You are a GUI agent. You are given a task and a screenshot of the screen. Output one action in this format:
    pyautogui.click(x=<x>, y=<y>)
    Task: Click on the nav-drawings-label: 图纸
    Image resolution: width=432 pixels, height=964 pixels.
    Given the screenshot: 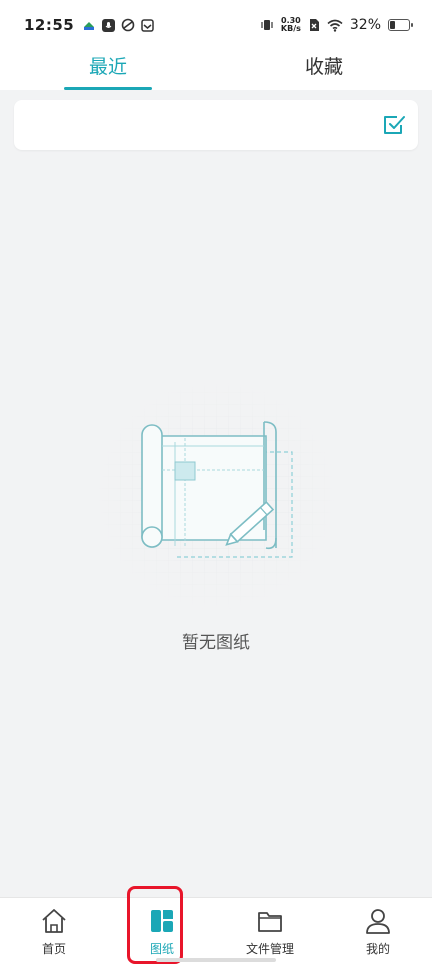 What is the action you would take?
    pyautogui.click(x=161, y=949)
    